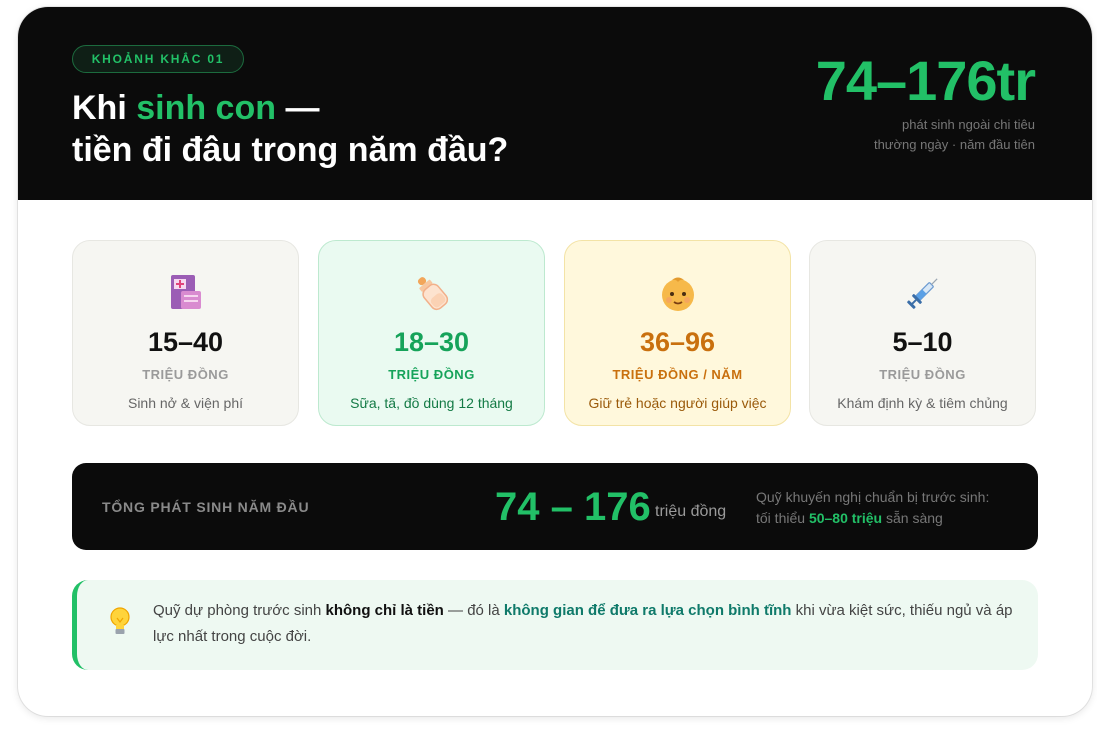  Describe the element at coordinates (431, 403) in the screenshot. I see `stat-description: Sữa, tã, đồ dùng 12 tháng` at that location.